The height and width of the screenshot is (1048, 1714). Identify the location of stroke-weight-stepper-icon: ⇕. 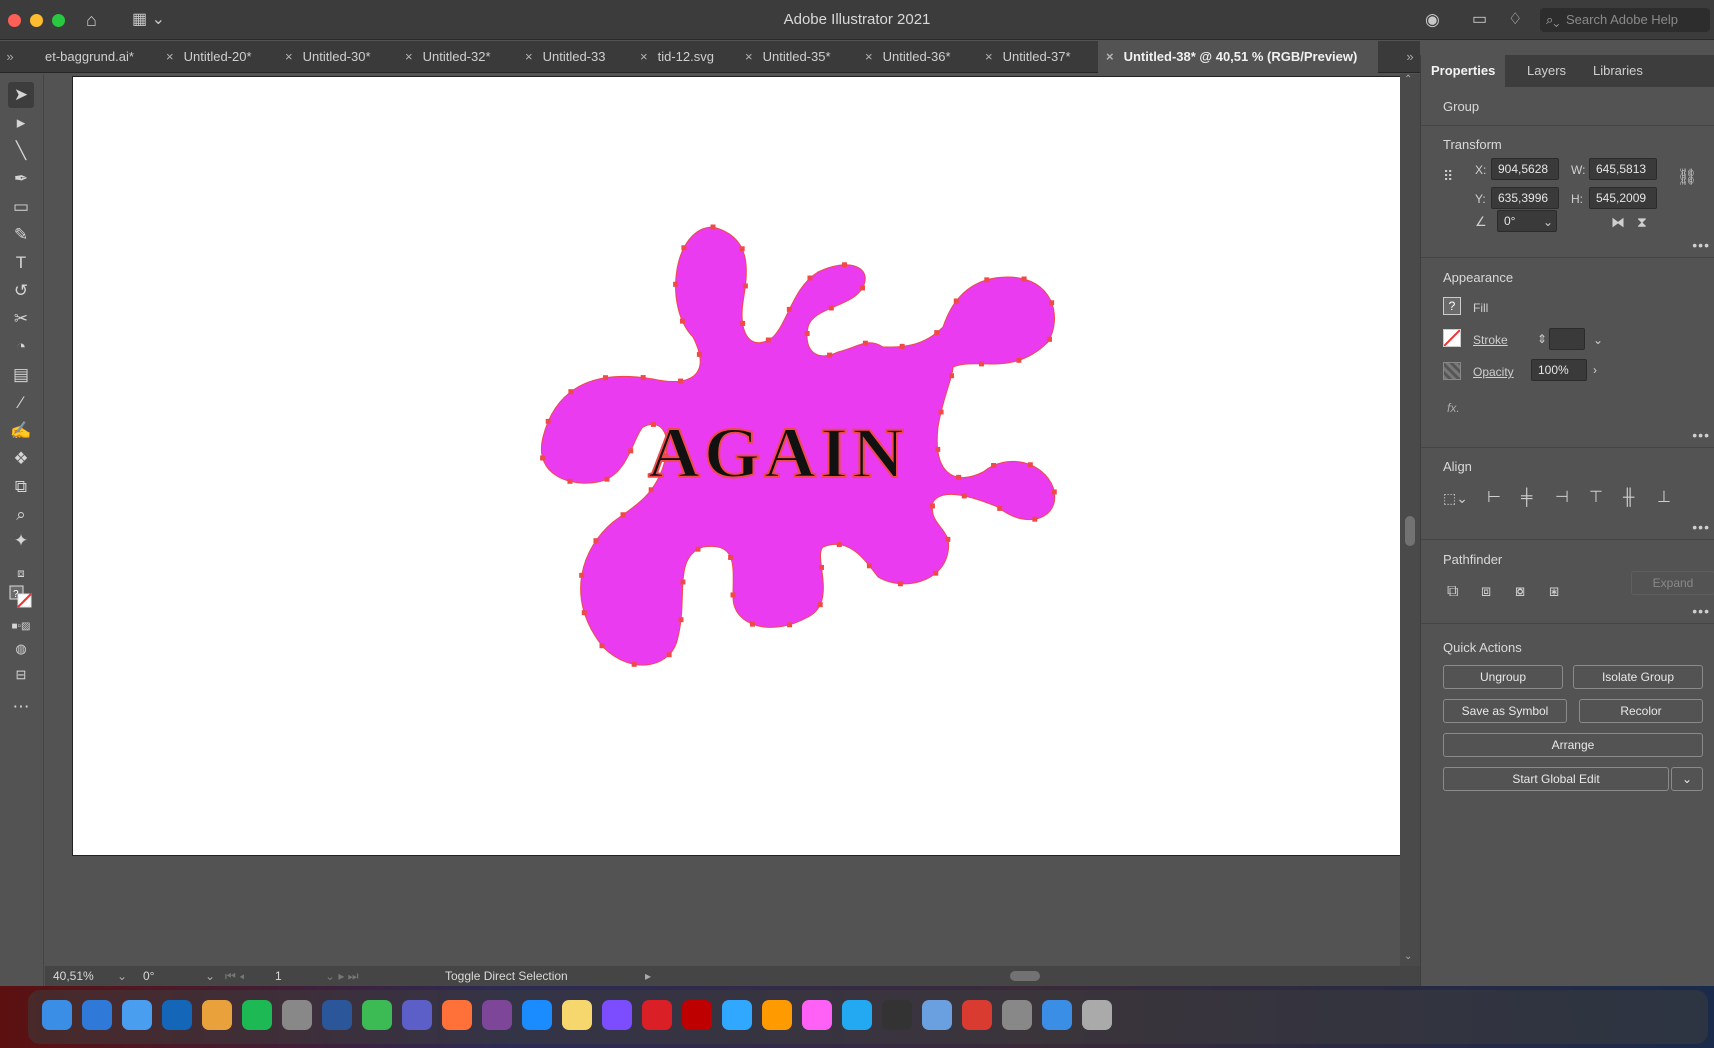
(1542, 339).